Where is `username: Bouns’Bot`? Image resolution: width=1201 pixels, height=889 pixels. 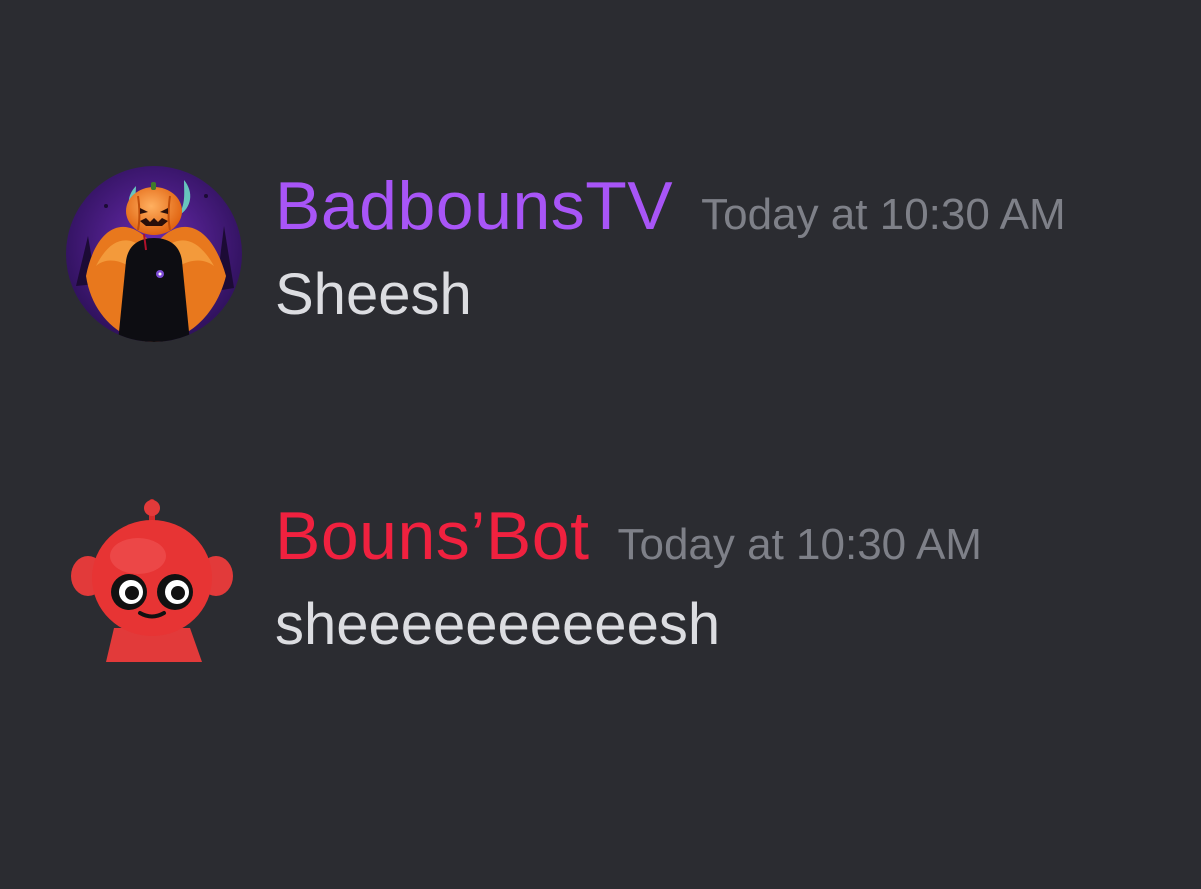
username: Bouns’Bot is located at coordinates (432, 536).